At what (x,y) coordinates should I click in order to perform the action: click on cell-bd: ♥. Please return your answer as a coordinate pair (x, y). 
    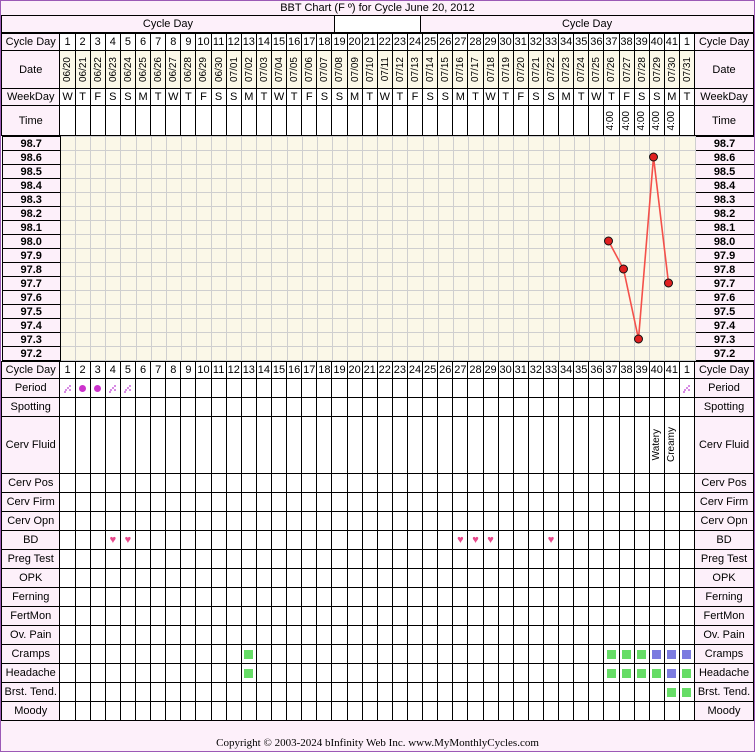
    Looking at the image, I should click on (475, 540).